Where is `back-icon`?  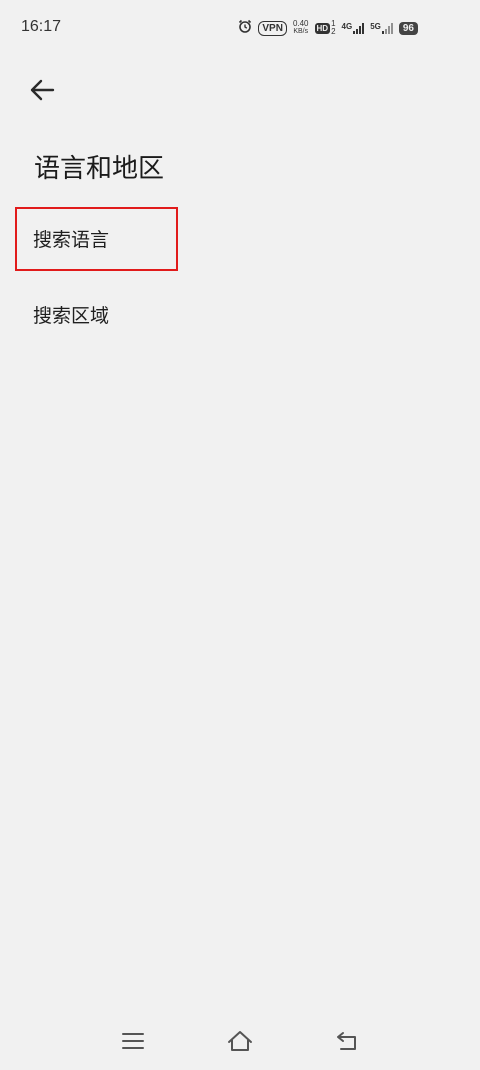 back-icon is located at coordinates (347, 1043).